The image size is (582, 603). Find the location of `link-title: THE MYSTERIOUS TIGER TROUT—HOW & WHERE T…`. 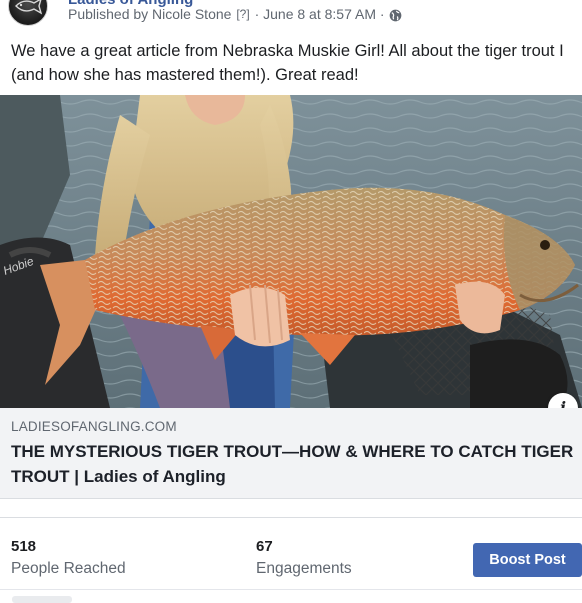

link-title: THE MYSTERIOUS TIGER TROUT—HOW & WHERE T… is located at coordinates (296, 464).